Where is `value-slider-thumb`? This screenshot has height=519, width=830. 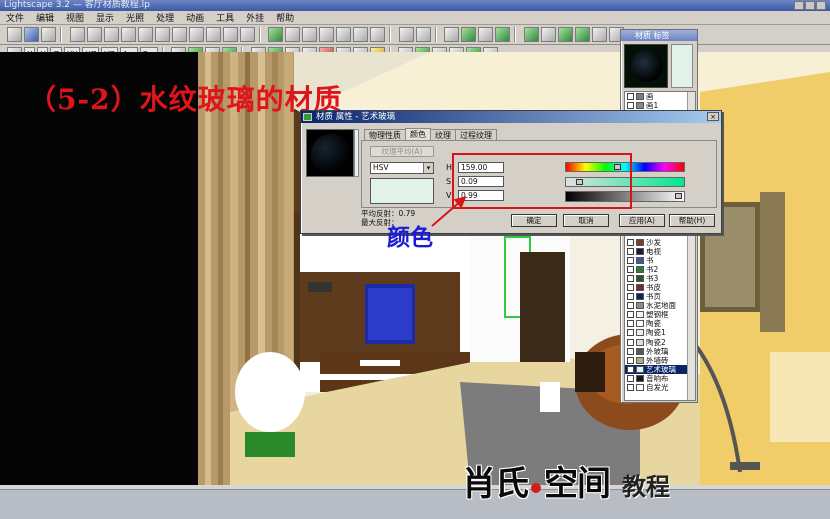
value-slider-thumb is located at coordinates (678, 196).